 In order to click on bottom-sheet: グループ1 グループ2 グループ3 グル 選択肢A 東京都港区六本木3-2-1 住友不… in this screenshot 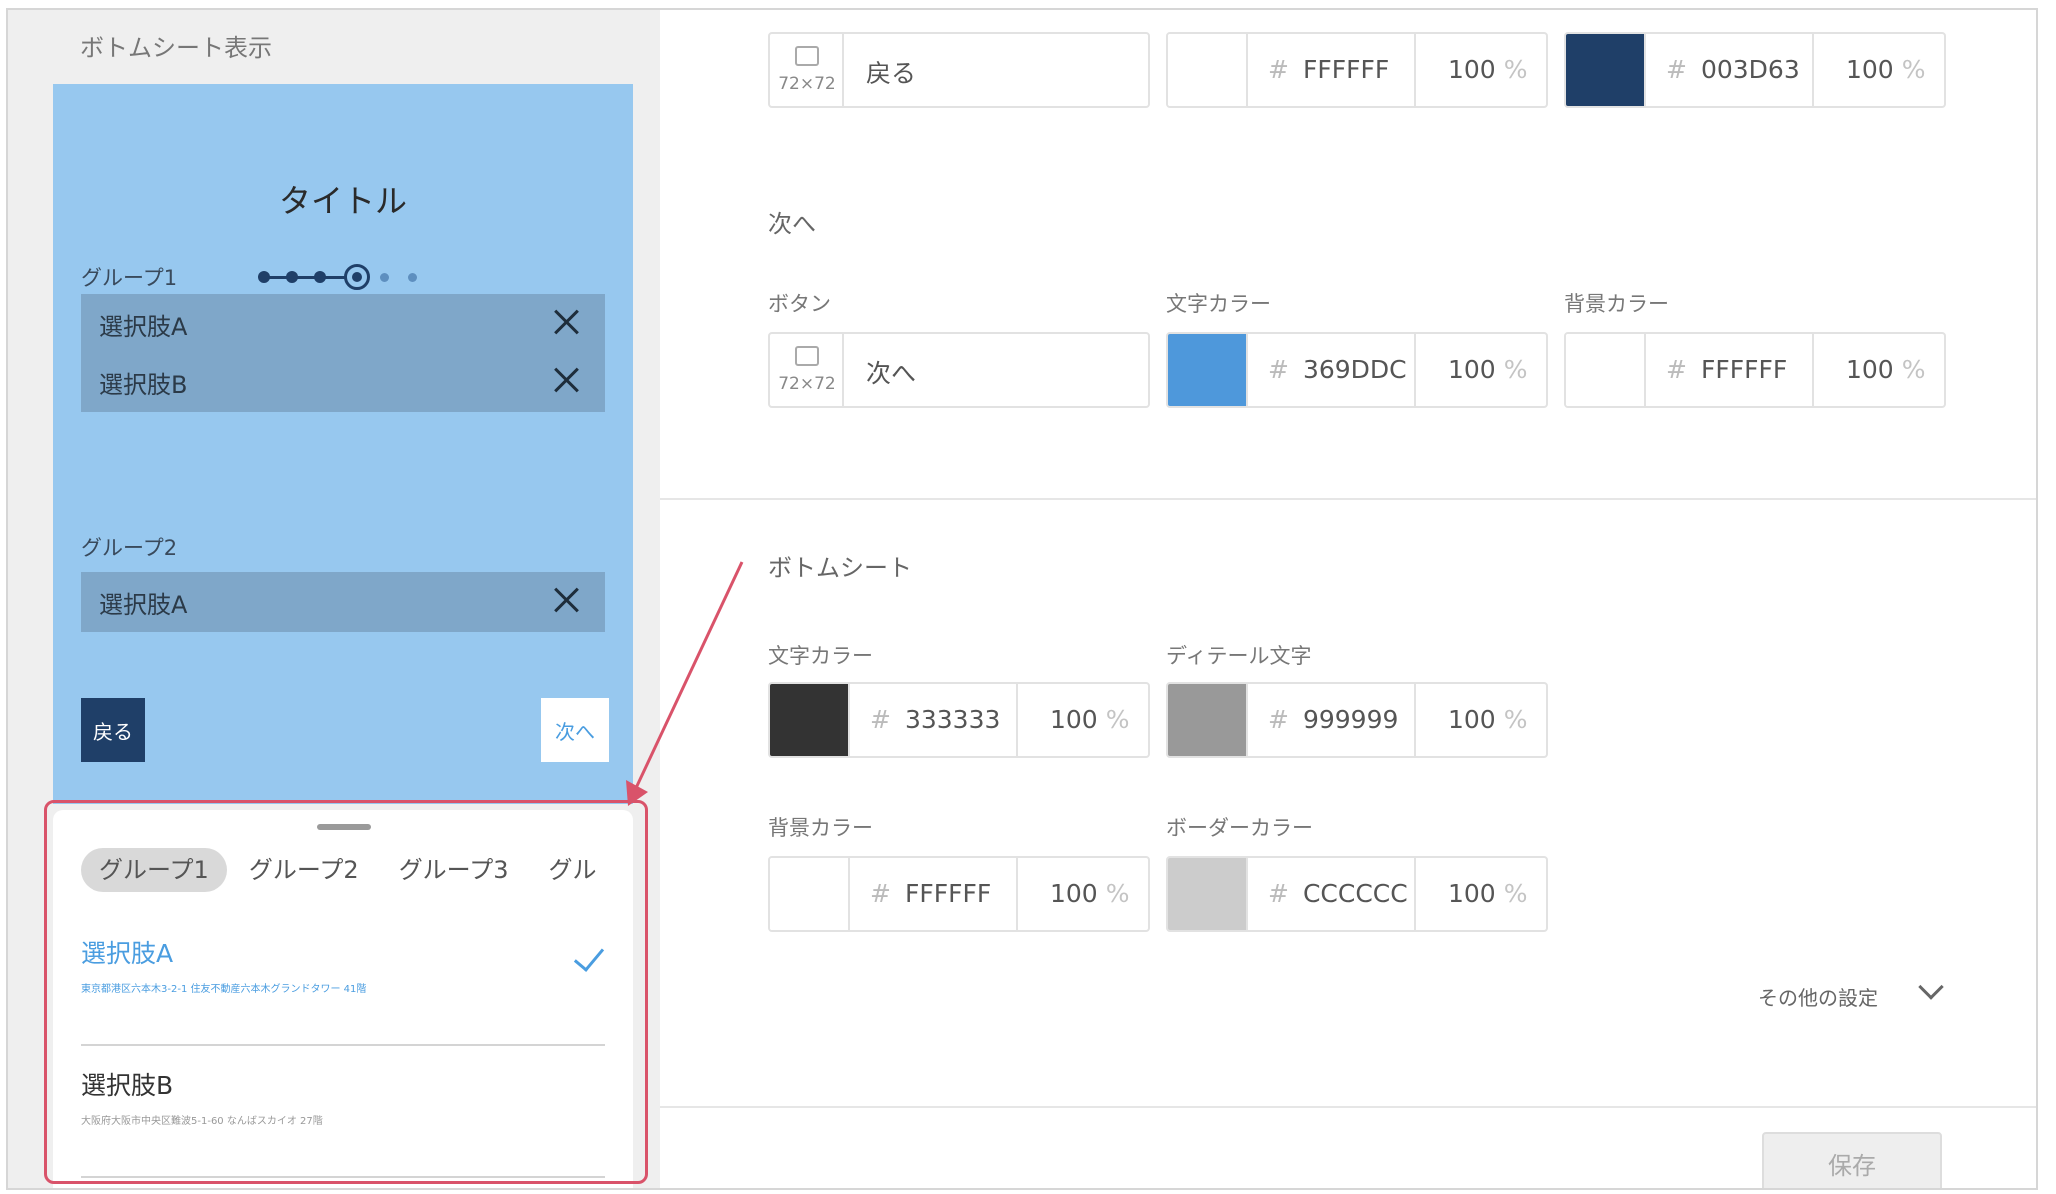, I will do `click(343, 999)`.